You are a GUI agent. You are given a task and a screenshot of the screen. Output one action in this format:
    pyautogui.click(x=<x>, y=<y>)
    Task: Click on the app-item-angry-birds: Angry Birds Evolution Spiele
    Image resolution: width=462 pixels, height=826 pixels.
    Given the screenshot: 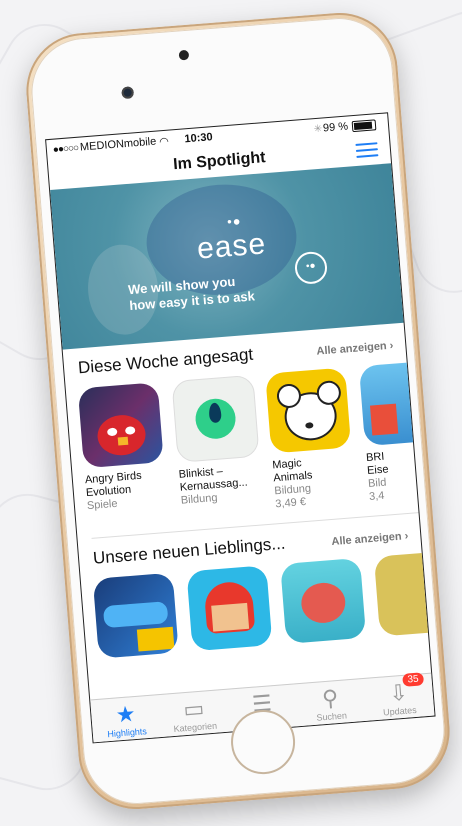 What is the action you would take?
    pyautogui.click(x=123, y=454)
    